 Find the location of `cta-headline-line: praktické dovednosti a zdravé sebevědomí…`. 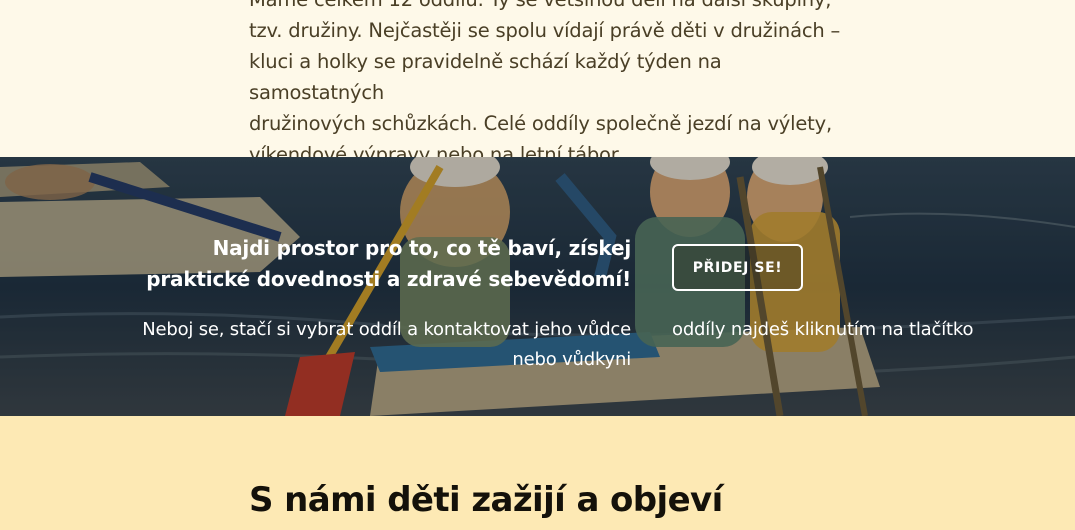

cta-headline-line: praktické dovednosti a zdravé sebevědomí… is located at coordinates (388, 279).